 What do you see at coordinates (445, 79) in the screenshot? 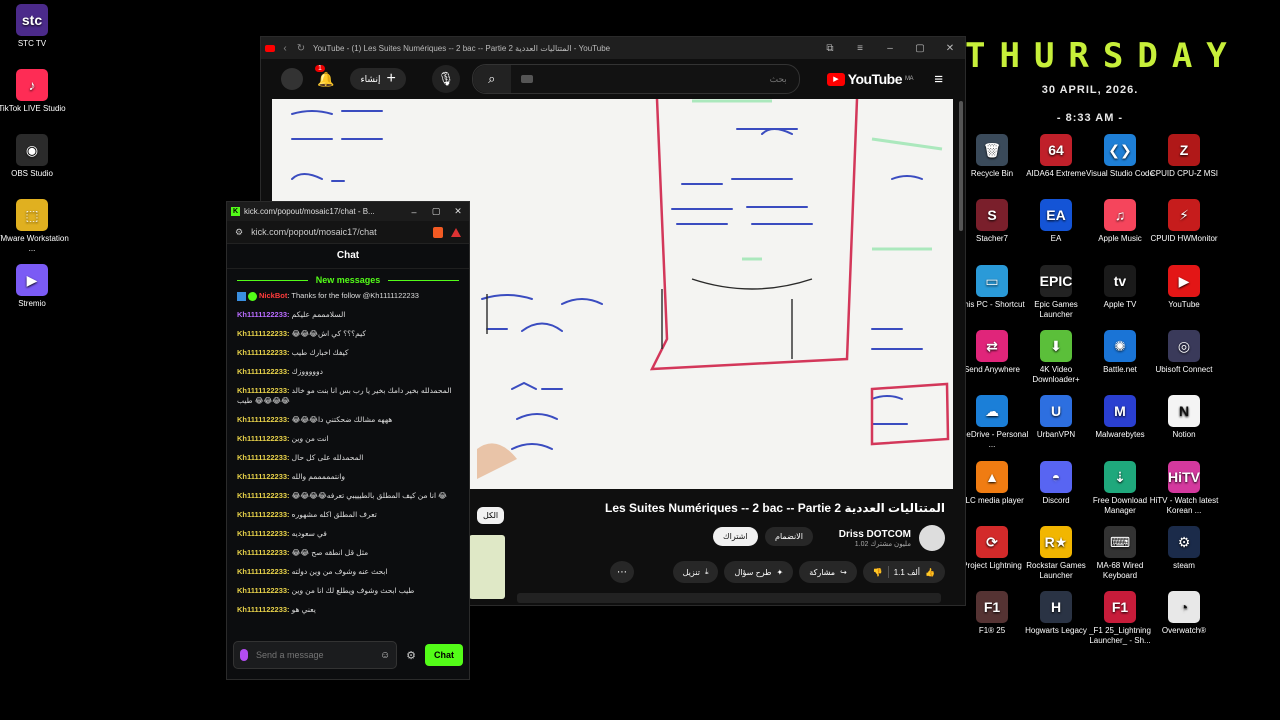
I see `voice-search-mic-icon: 🎙` at bounding box center [445, 79].